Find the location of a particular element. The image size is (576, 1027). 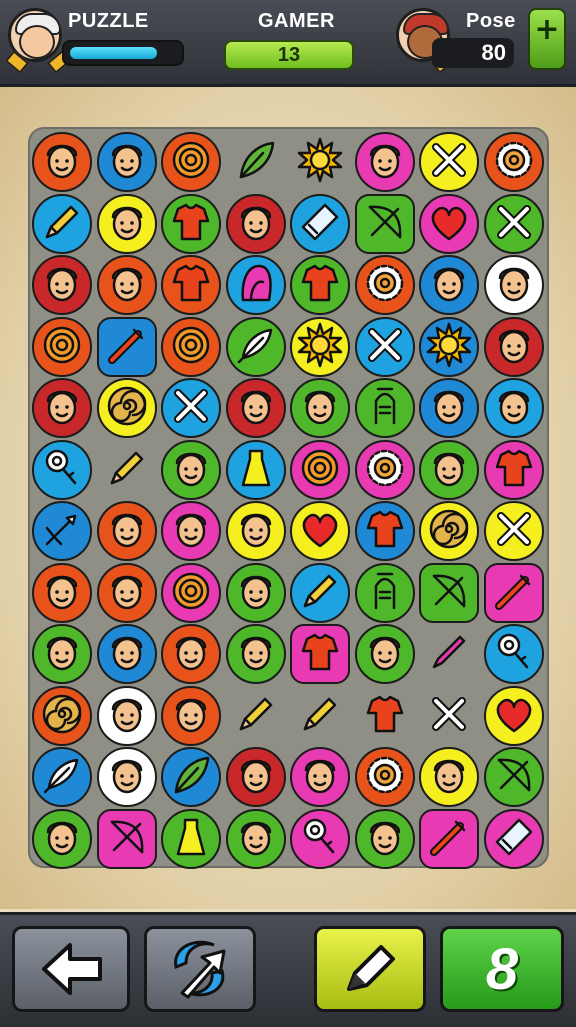

tile-face-r10c2 is located at coordinates (126, 715).